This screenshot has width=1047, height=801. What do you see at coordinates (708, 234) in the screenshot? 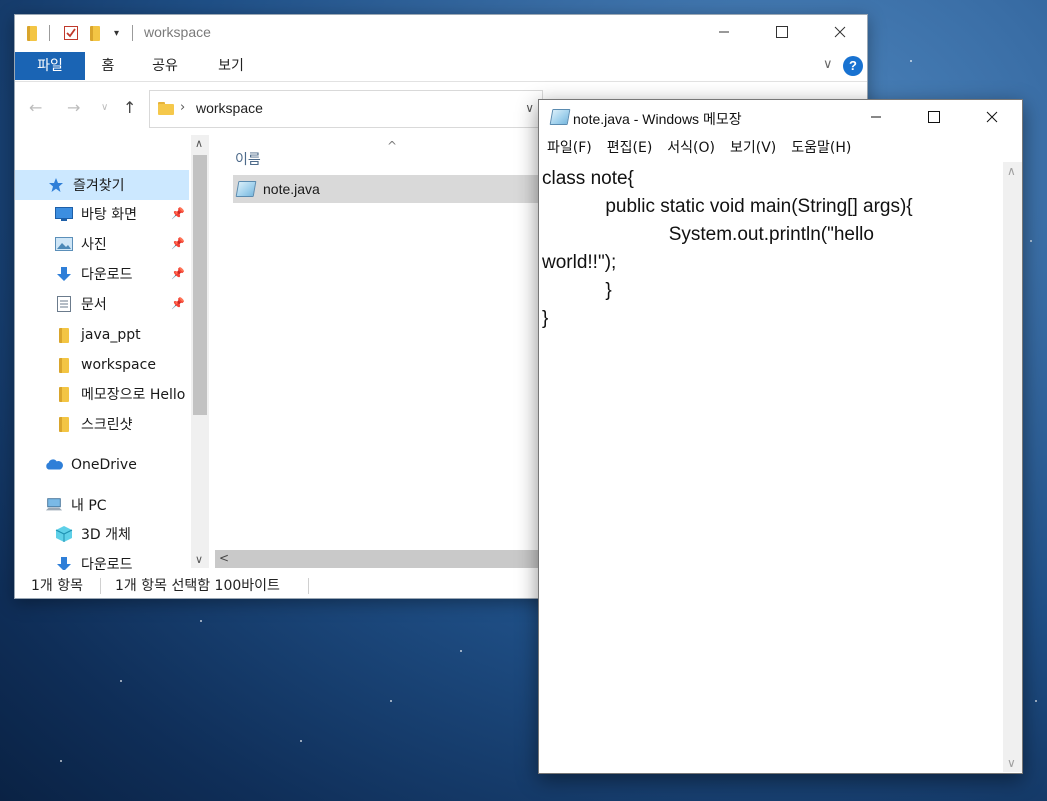
I see `editor-line: System.out.println("hello` at bounding box center [708, 234].